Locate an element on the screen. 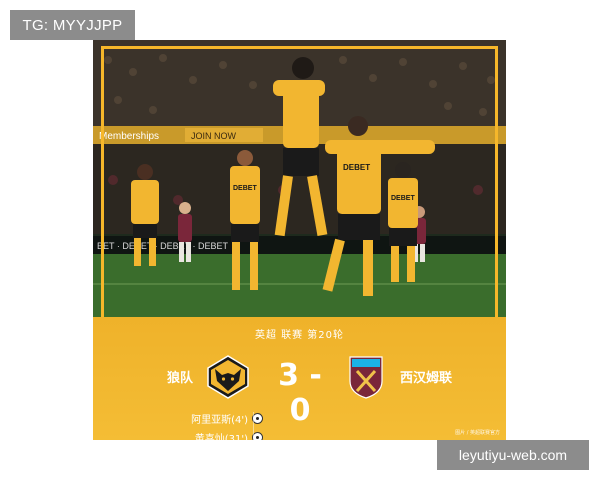 The width and height of the screenshot is (600, 480). shirt-sponsor-1: DEBET is located at coordinates (245, 188).